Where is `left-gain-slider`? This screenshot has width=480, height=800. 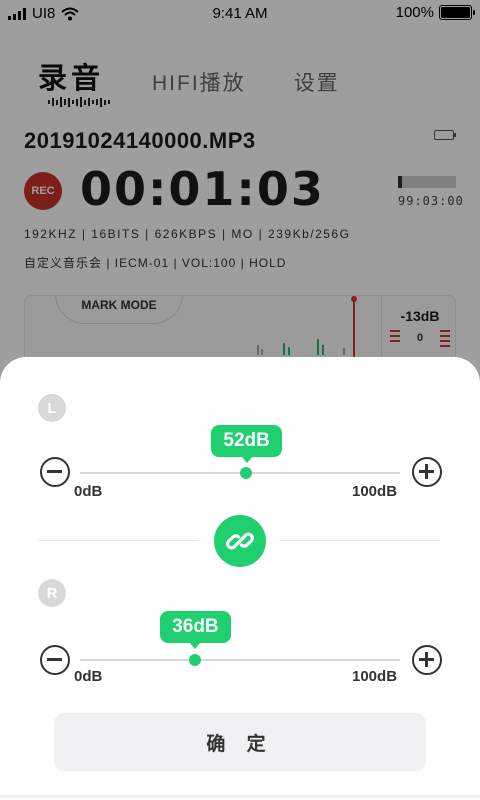 left-gain-slider is located at coordinates (240, 473).